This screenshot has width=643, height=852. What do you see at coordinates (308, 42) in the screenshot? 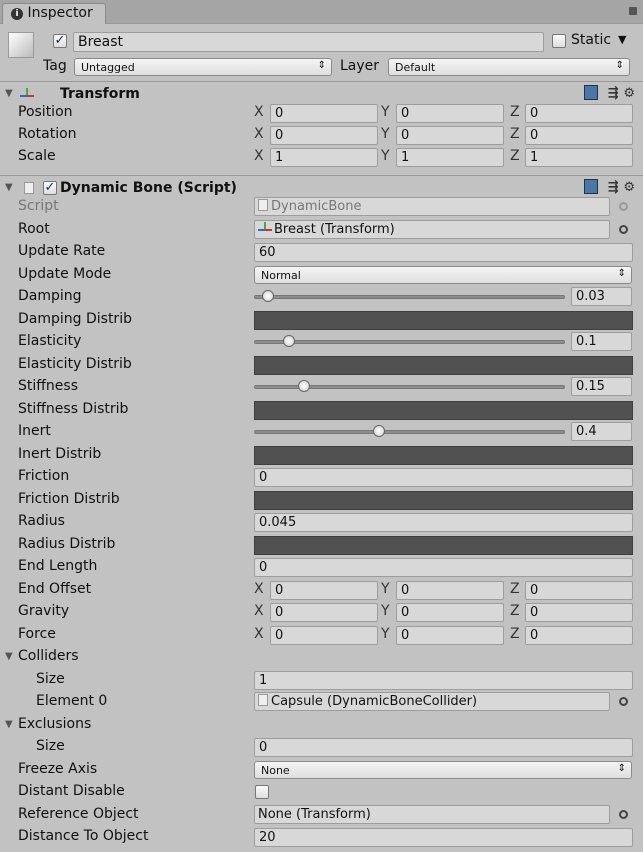
I see `object-name-input: Breast` at bounding box center [308, 42].